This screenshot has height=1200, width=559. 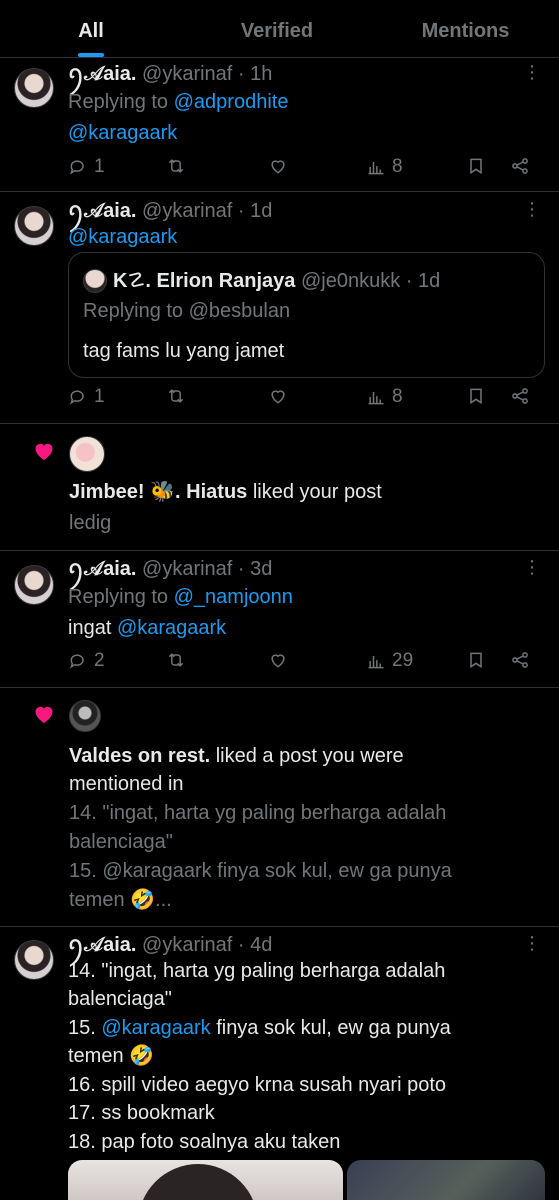 What do you see at coordinates (236, 756) in the screenshot?
I see `like-text: Valdes on rest. liked a post you were` at bounding box center [236, 756].